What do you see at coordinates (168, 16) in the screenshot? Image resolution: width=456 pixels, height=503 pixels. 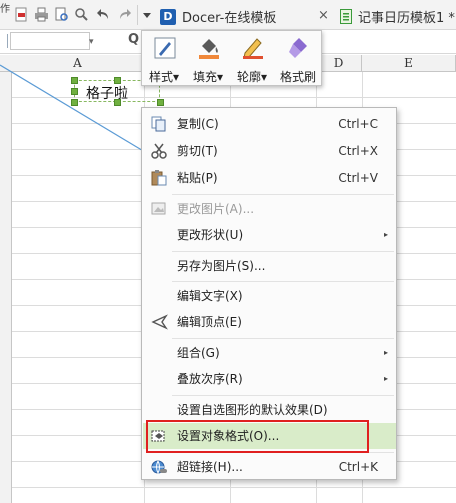 I see `docer-logo-icon: D` at bounding box center [168, 16].